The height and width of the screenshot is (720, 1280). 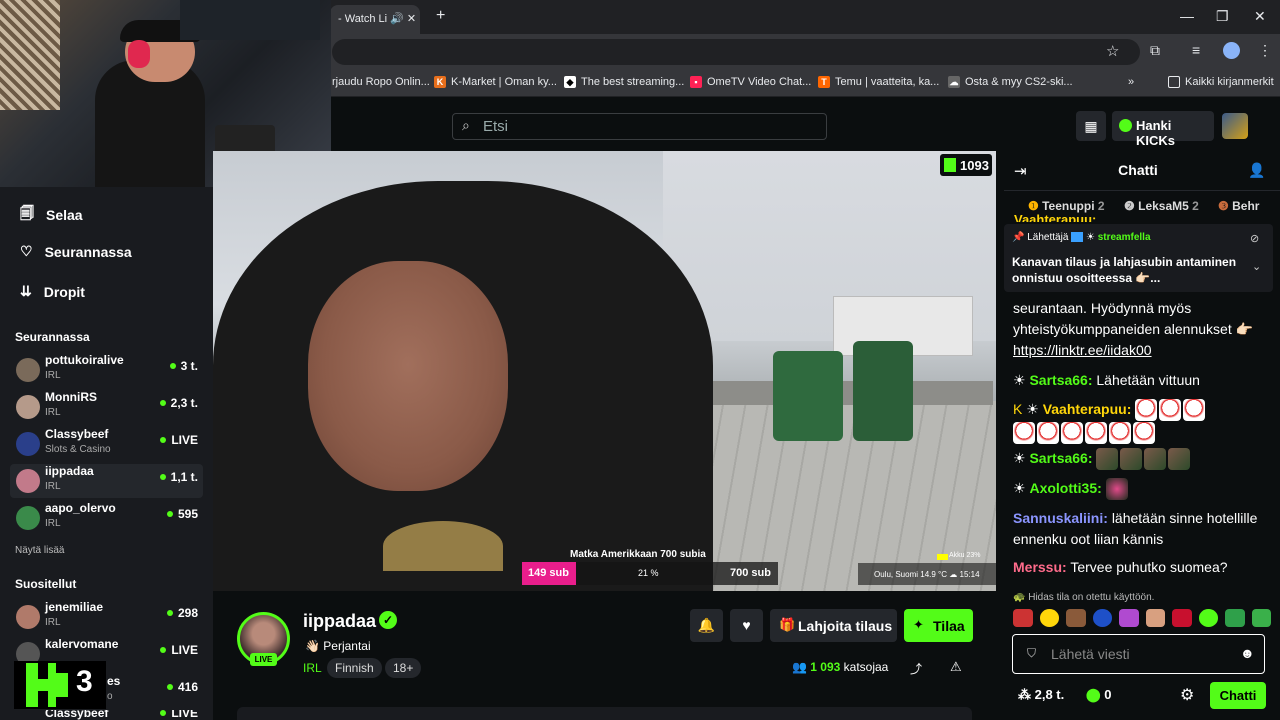 What do you see at coordinates (1161, 206) in the screenshot?
I see `leaderboard-item: ❷ LeksaM5 2` at bounding box center [1161, 206].